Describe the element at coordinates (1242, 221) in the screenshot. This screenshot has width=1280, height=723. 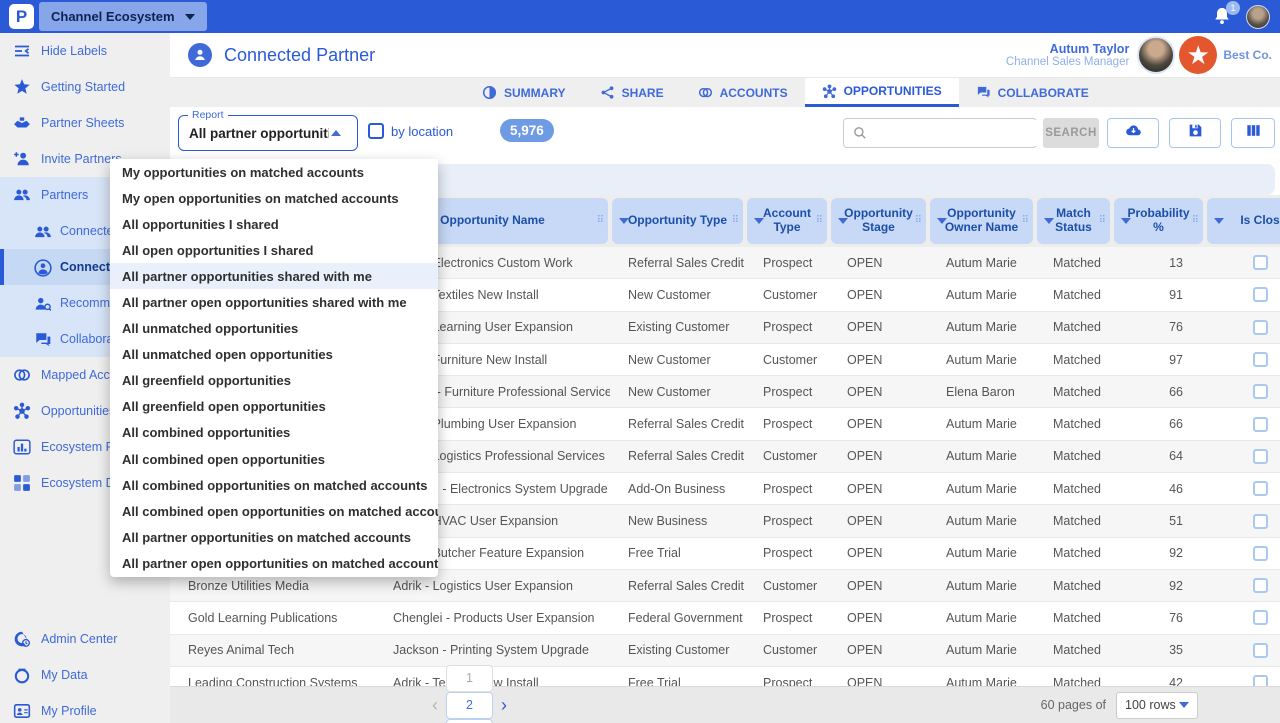
I see `column-header: Is Clos ⠿` at that location.